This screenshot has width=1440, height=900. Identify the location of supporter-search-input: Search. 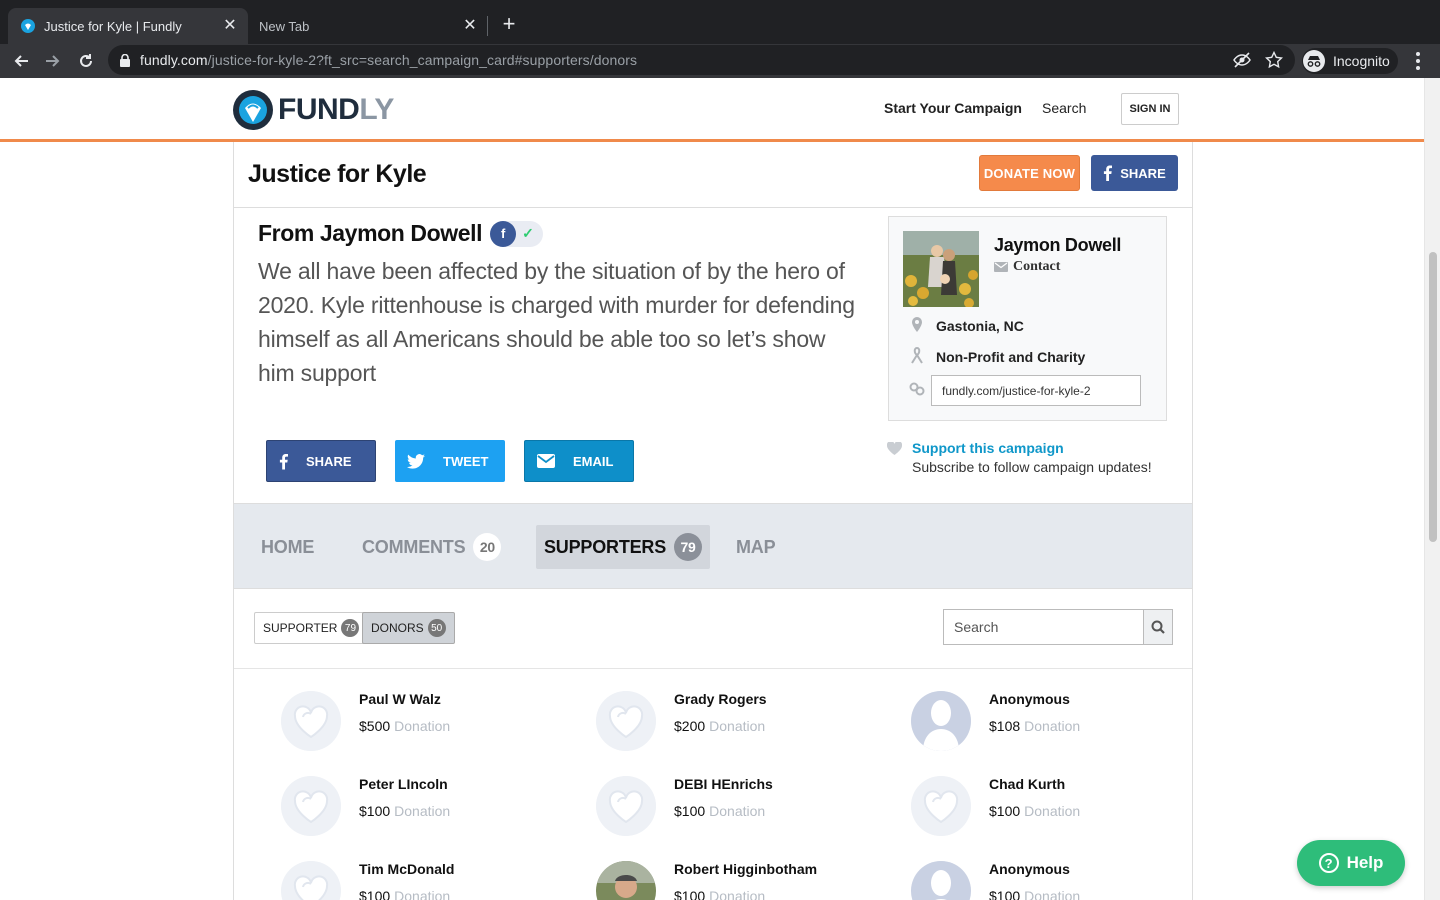
(1043, 627).